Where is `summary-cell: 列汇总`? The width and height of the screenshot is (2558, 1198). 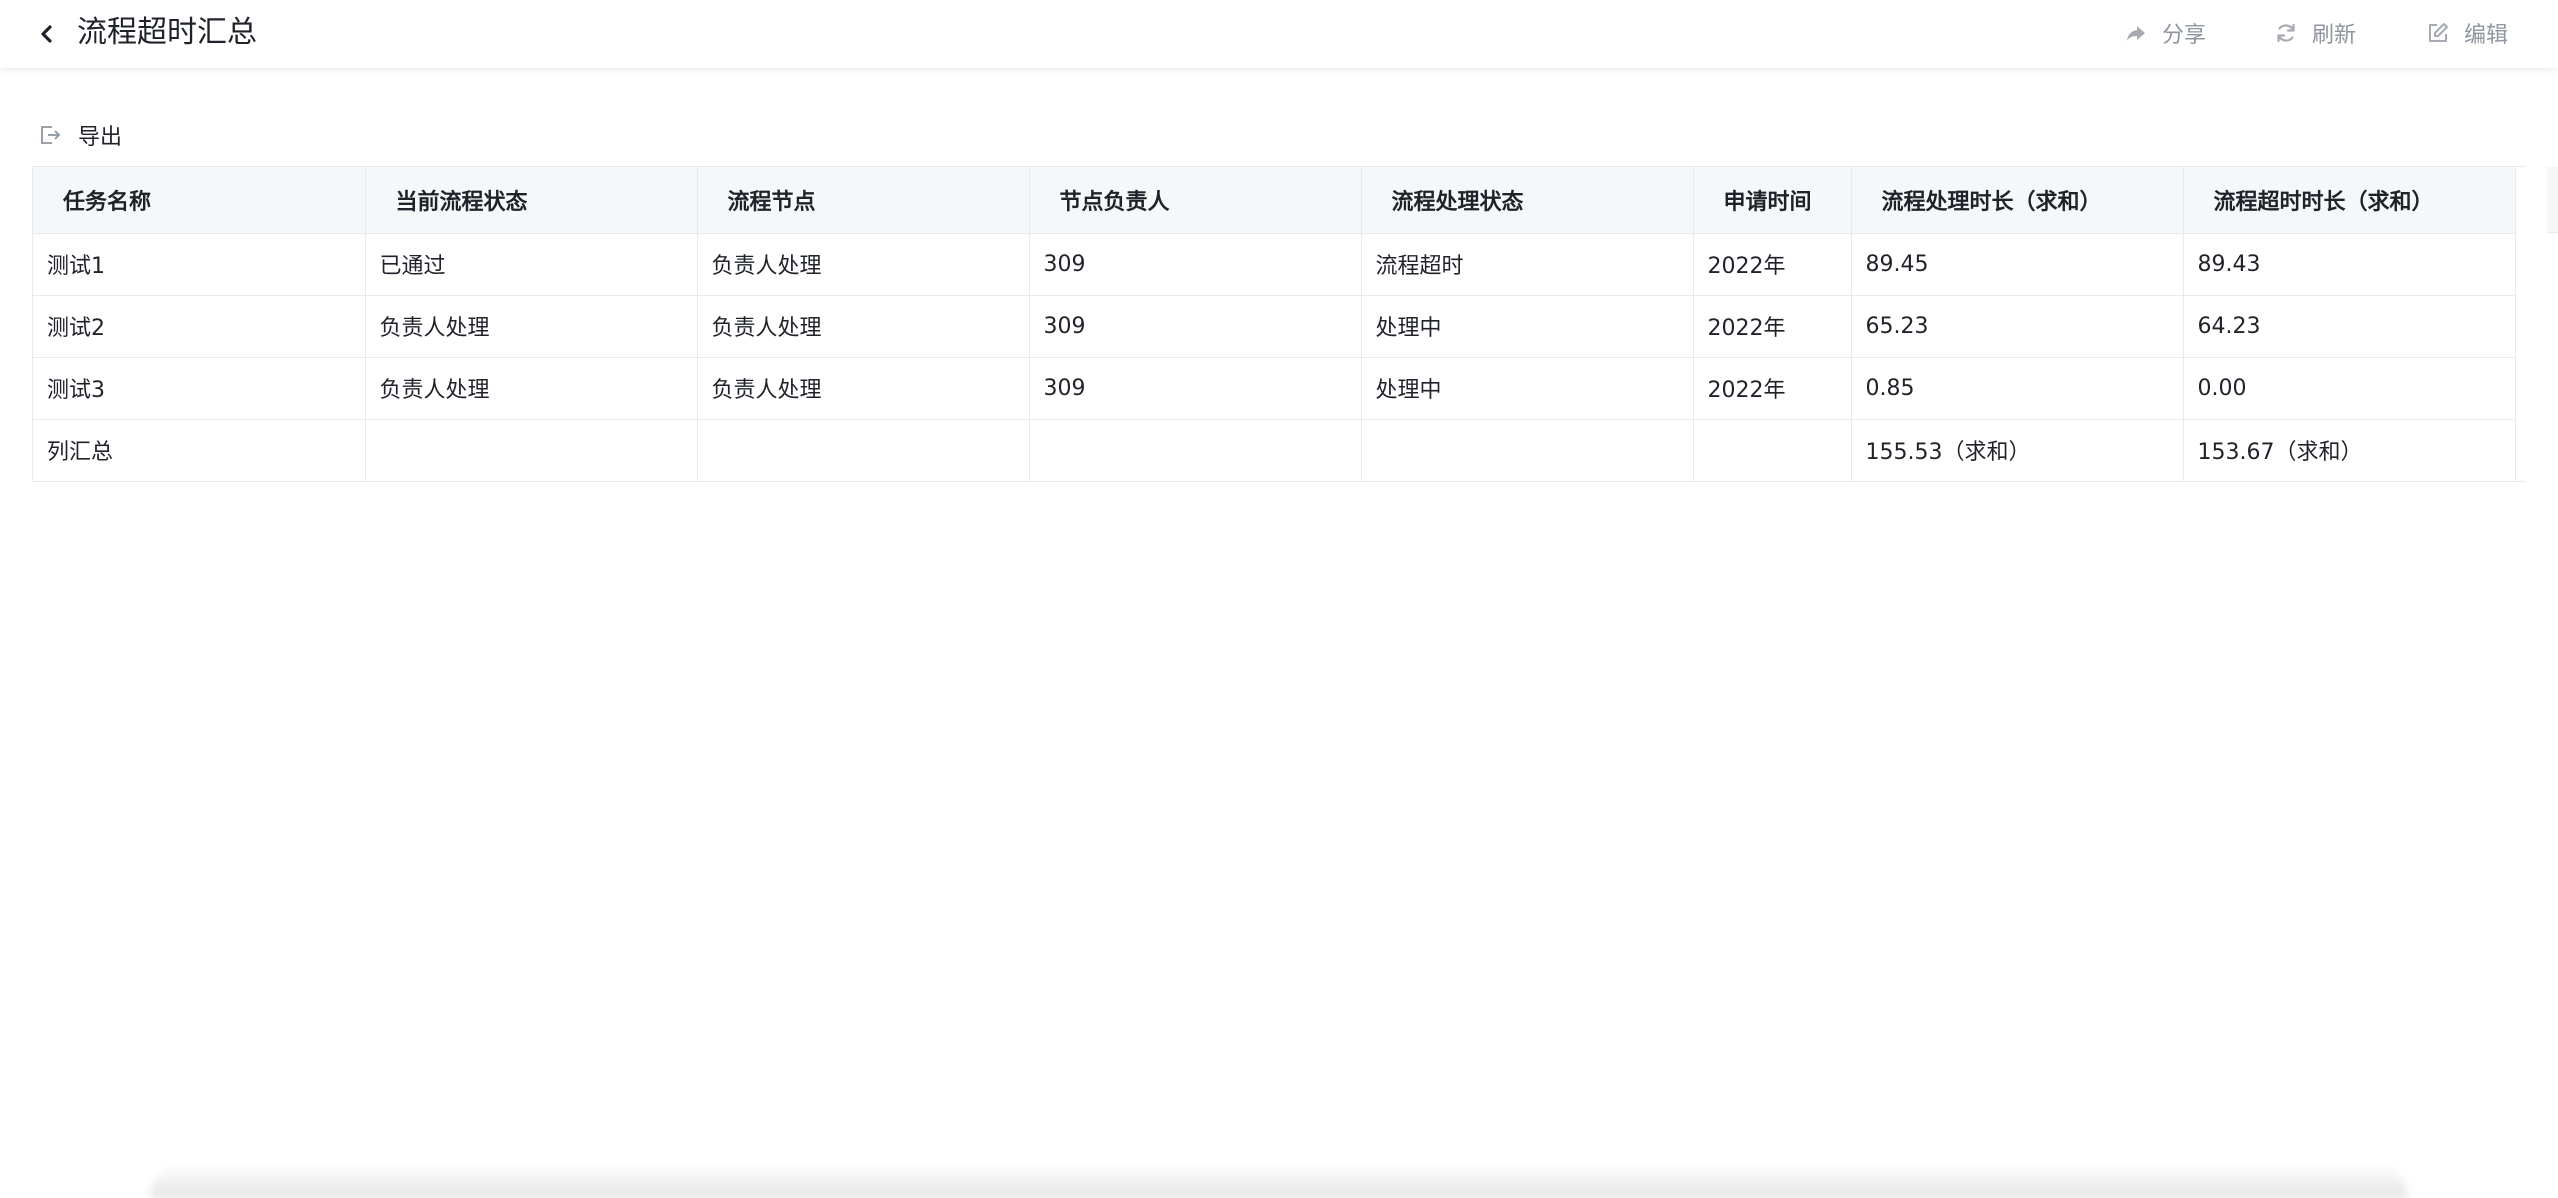
summary-cell: 列汇总 is located at coordinates (199, 450).